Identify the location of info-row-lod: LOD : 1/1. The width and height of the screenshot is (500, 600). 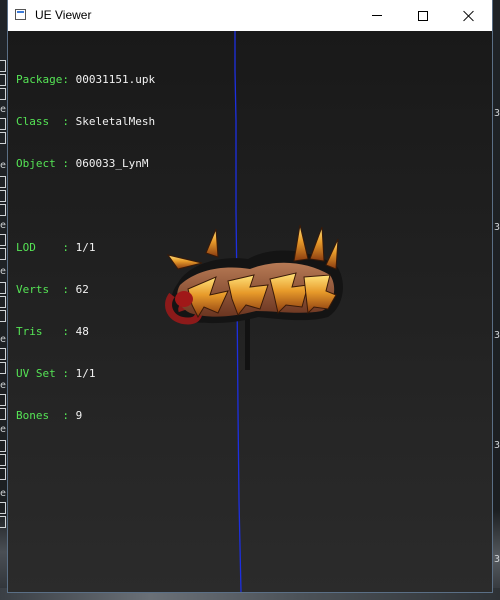
(56, 247).